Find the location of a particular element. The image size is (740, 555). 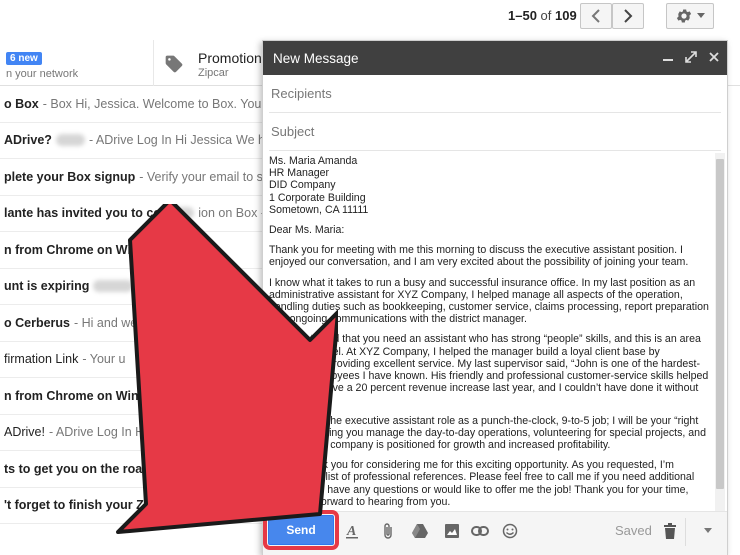

settings-button is located at coordinates (690, 16).